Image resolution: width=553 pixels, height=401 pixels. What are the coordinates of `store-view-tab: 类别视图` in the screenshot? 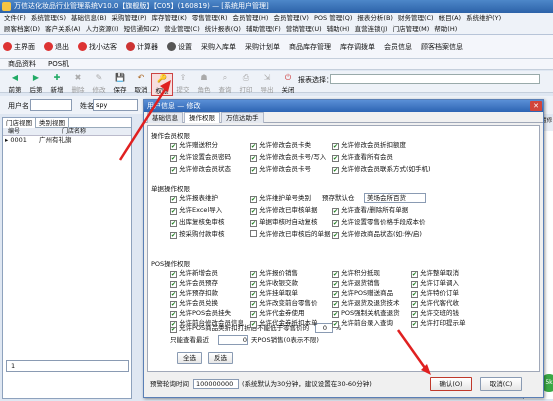 It's located at (52, 123).